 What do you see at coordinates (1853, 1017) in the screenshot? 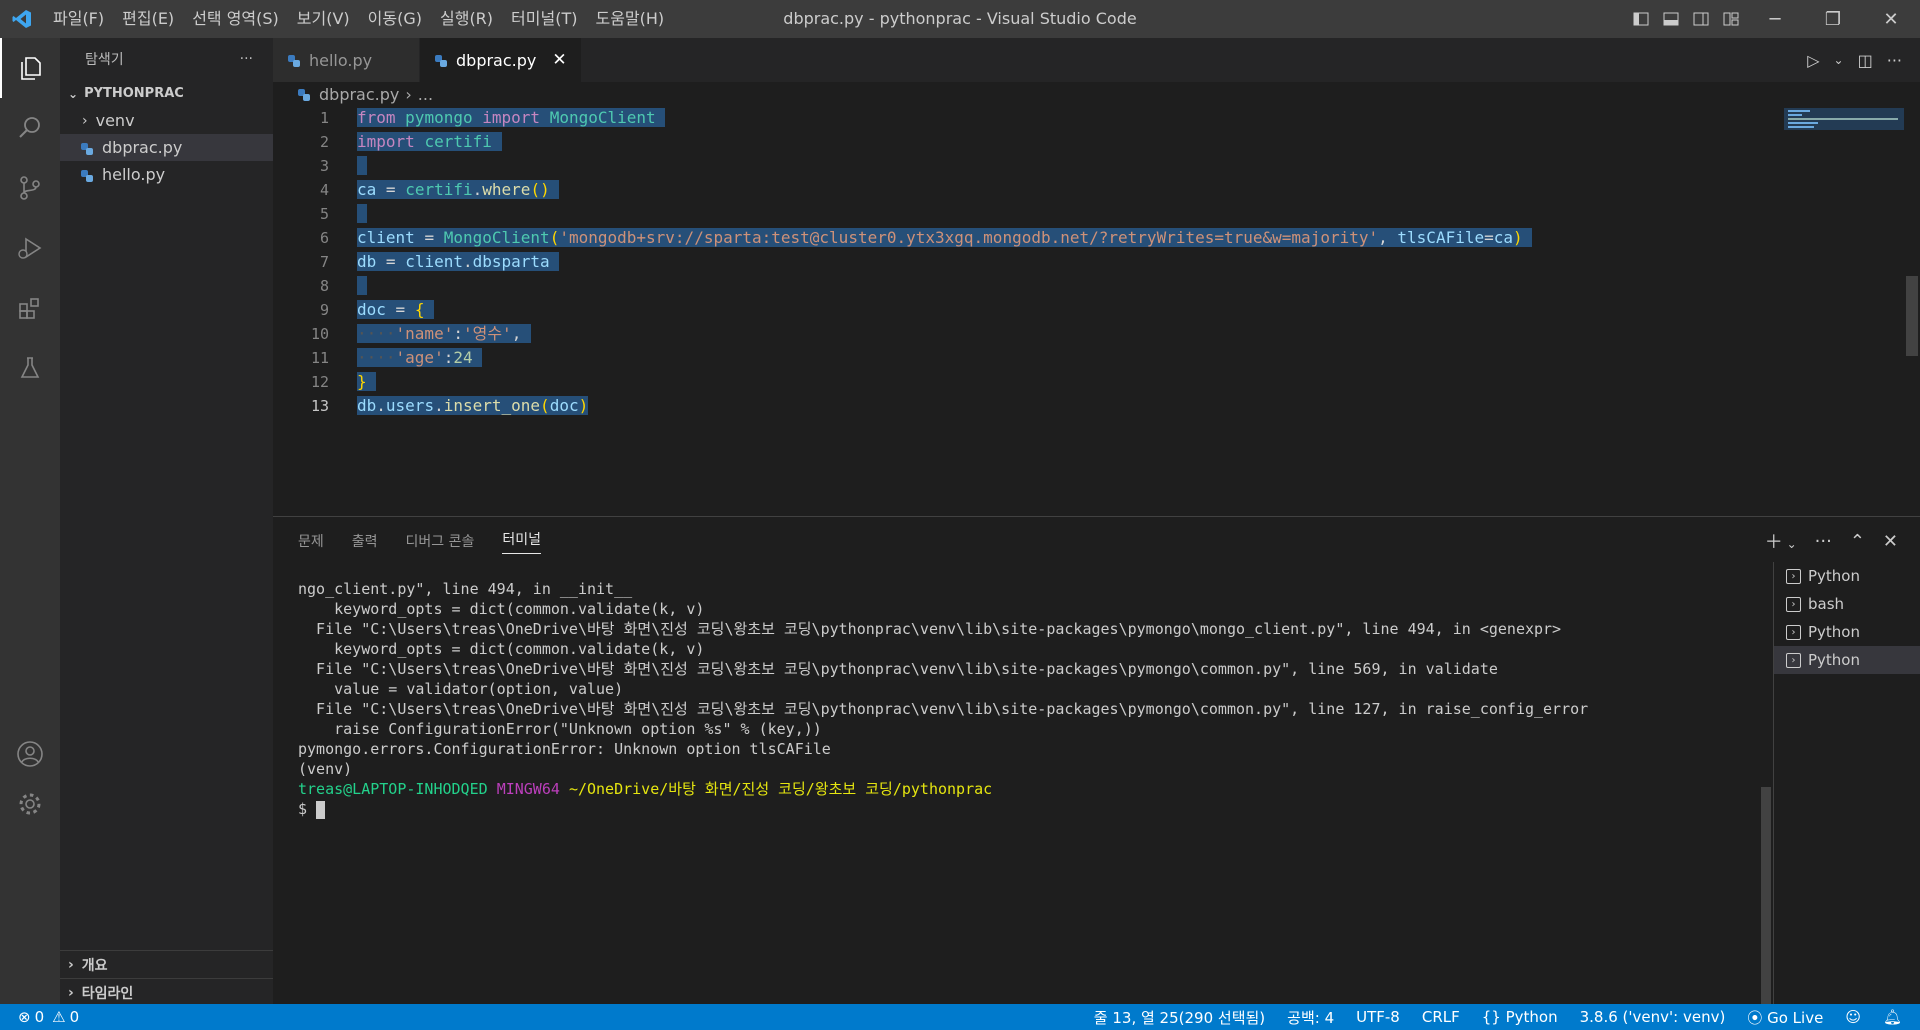
I see `feedback-icon: ☺` at bounding box center [1853, 1017].